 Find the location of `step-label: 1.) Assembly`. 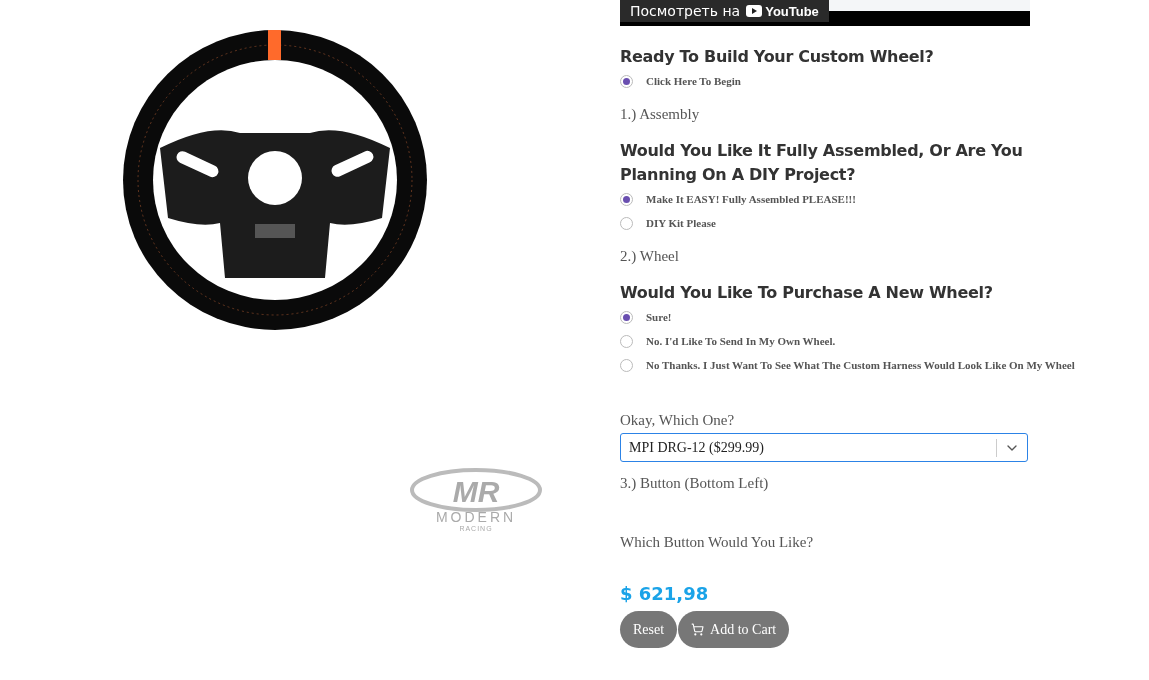

step-label: 1.) Assembly is located at coordinates (660, 114).